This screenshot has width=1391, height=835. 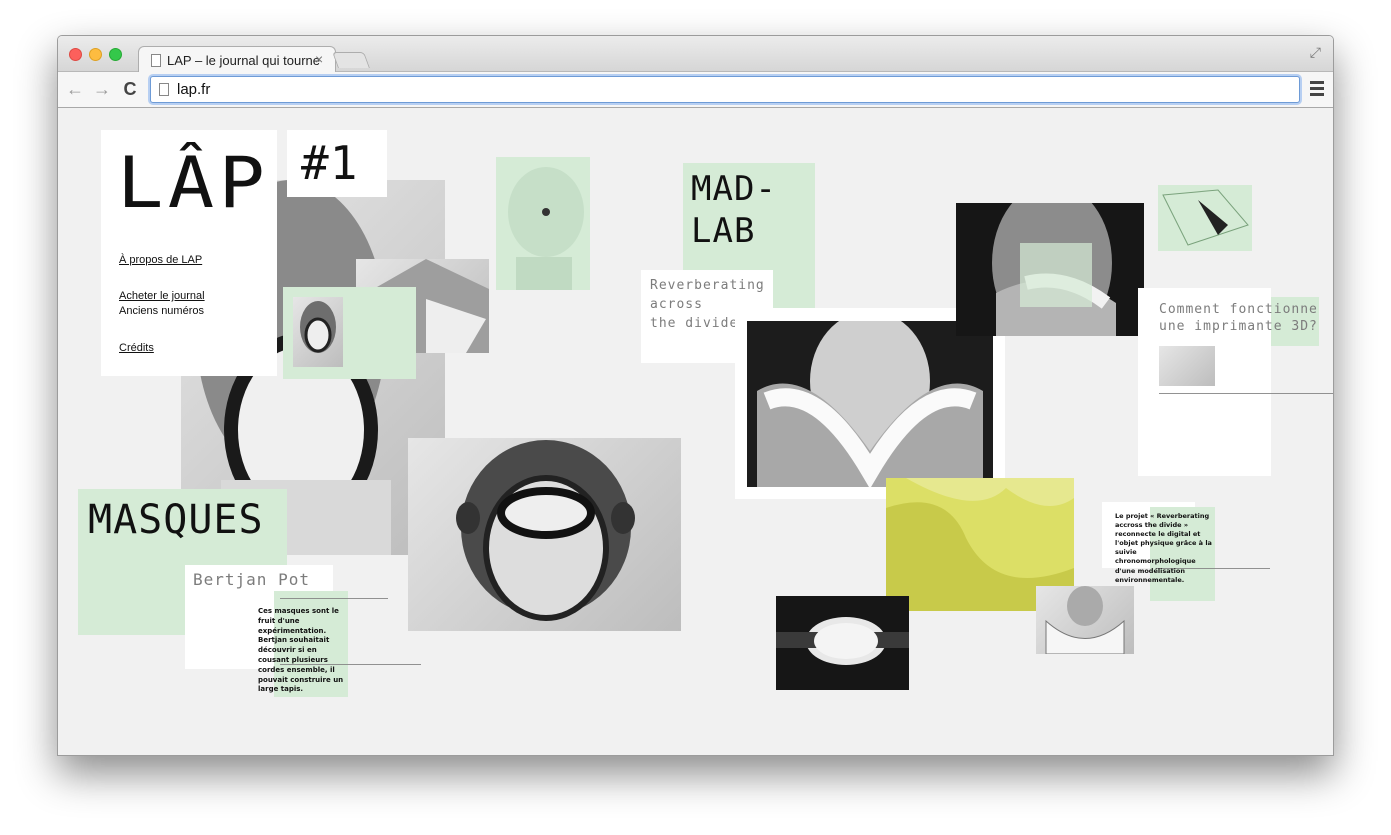 I want to click on nav-link-credits: Crédits, so click(x=136, y=348).